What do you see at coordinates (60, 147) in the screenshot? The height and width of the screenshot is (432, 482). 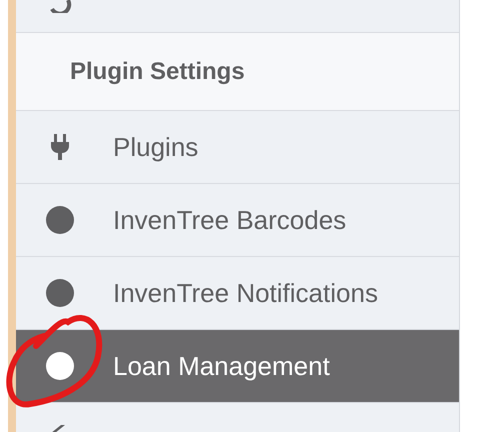 I see `plug-icon` at bounding box center [60, 147].